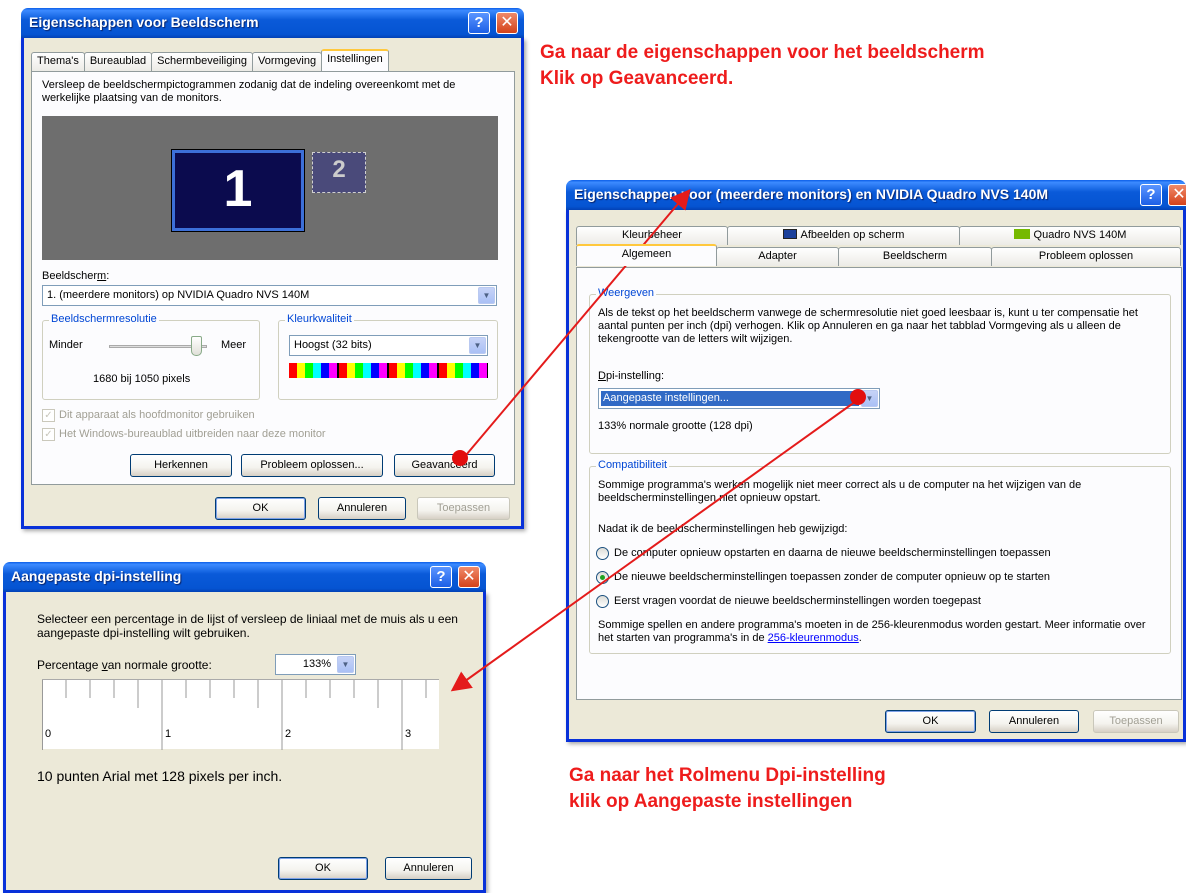 This screenshot has height=893, width=1186. I want to click on window-title: Eigenschappen voor Beeldscherm, so click(144, 22).